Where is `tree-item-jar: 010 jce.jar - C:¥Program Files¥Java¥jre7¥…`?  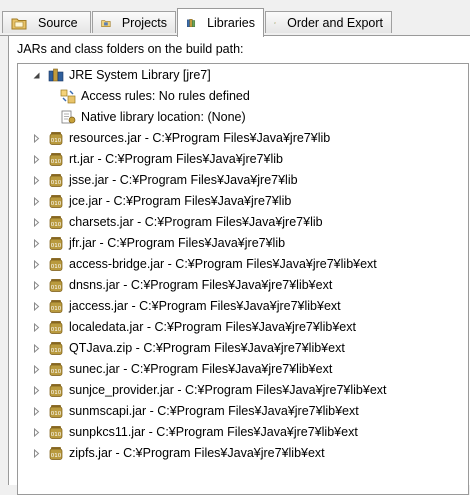
tree-item-jar: 010 jce.jar - C:¥Program Files¥Java¥jre7¥… is located at coordinates (161, 201).